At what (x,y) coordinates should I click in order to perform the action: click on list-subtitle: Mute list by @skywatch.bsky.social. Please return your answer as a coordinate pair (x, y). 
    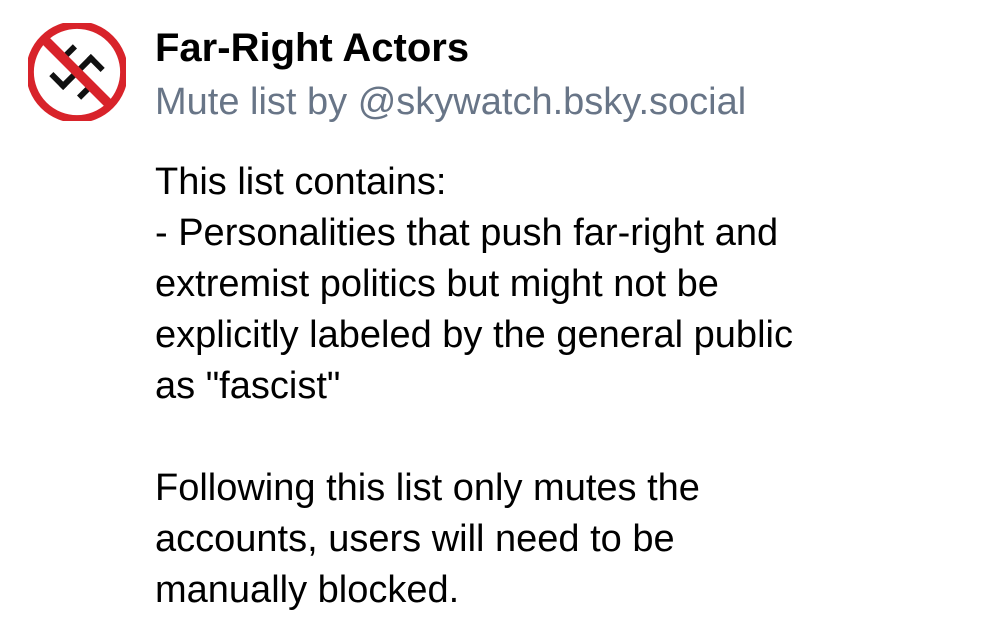
    Looking at the image, I should click on (450, 102).